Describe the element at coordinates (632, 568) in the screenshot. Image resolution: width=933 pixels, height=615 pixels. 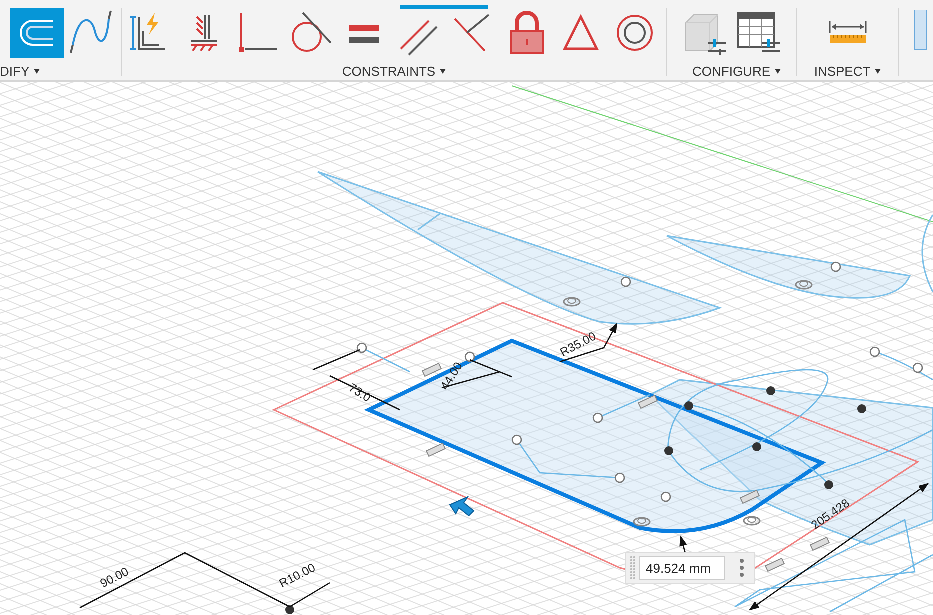
I see `grip-handle` at that location.